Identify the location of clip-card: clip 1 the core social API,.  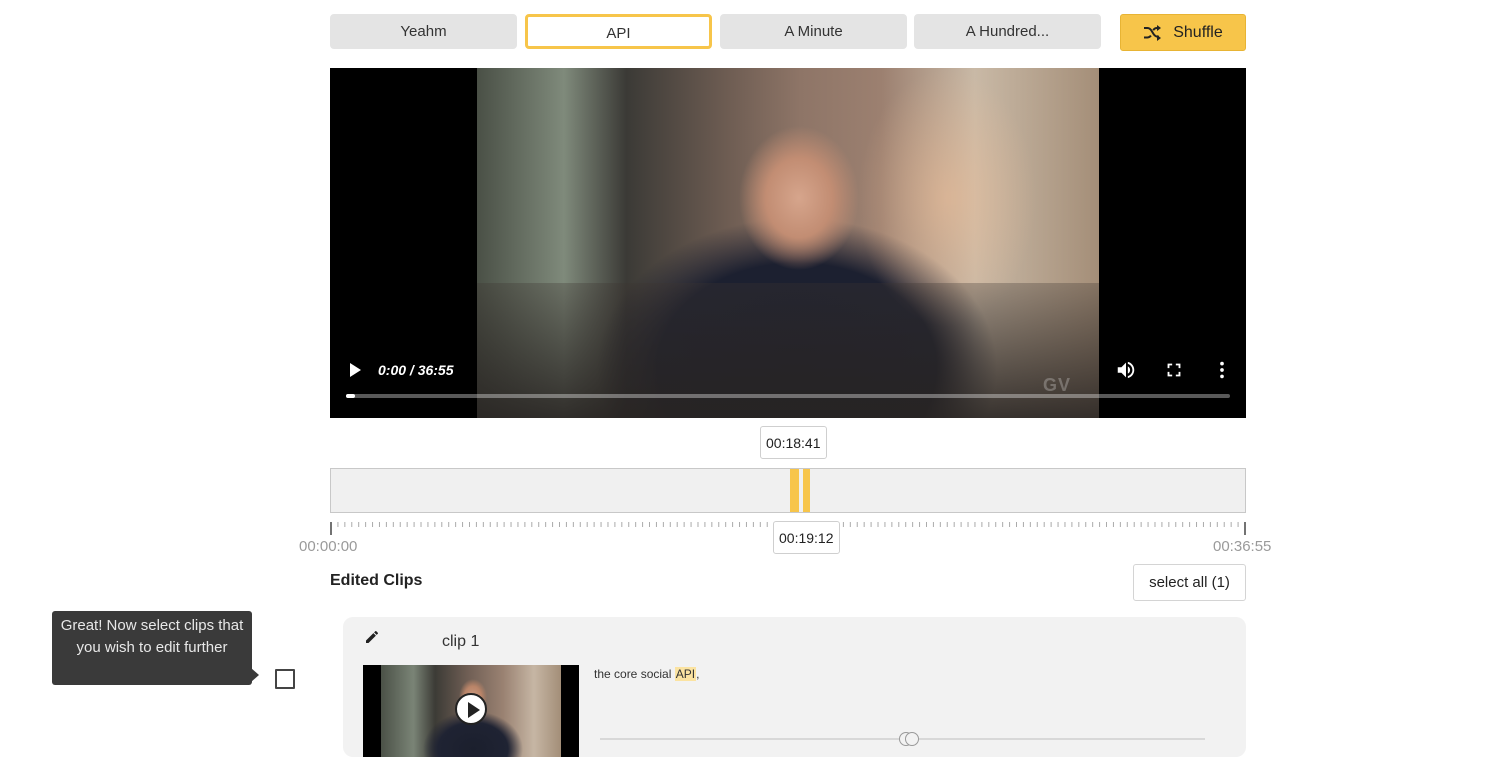
(794, 687).